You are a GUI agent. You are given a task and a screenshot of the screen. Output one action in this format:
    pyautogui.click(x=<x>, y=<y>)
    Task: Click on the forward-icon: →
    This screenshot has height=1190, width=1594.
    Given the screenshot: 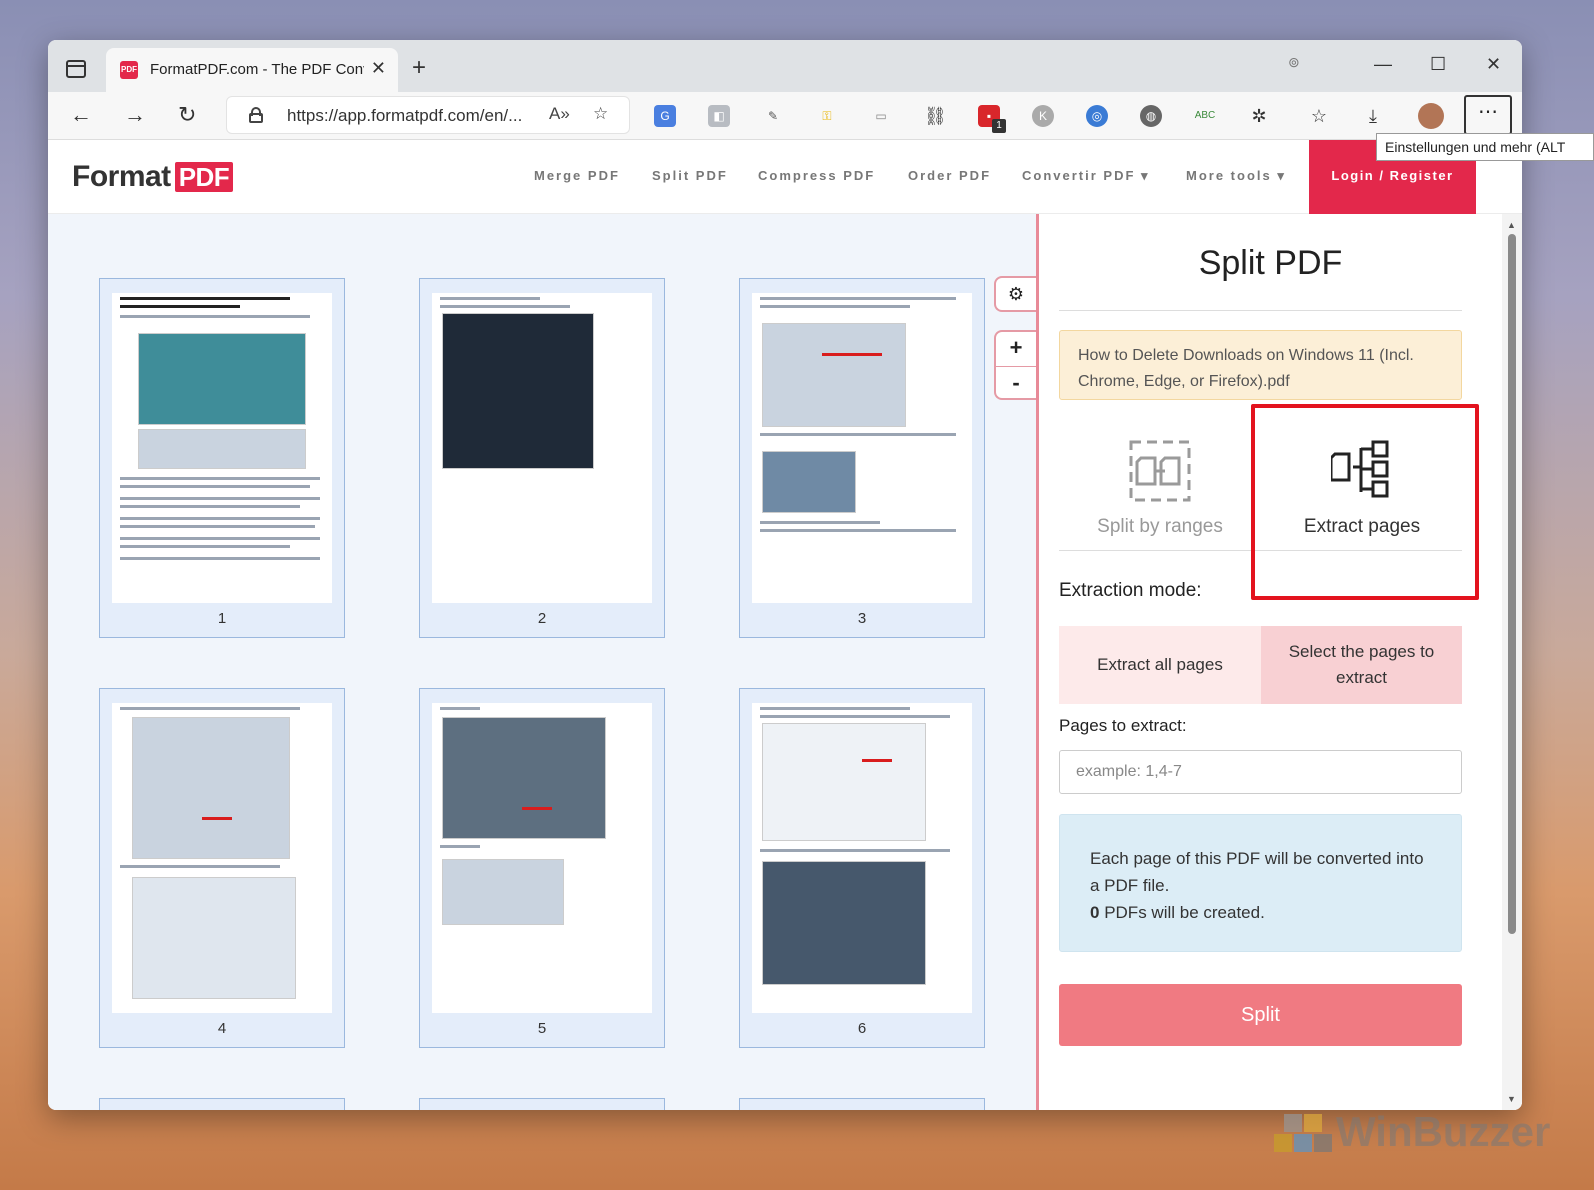 What is the action you would take?
    pyautogui.click(x=135, y=115)
    